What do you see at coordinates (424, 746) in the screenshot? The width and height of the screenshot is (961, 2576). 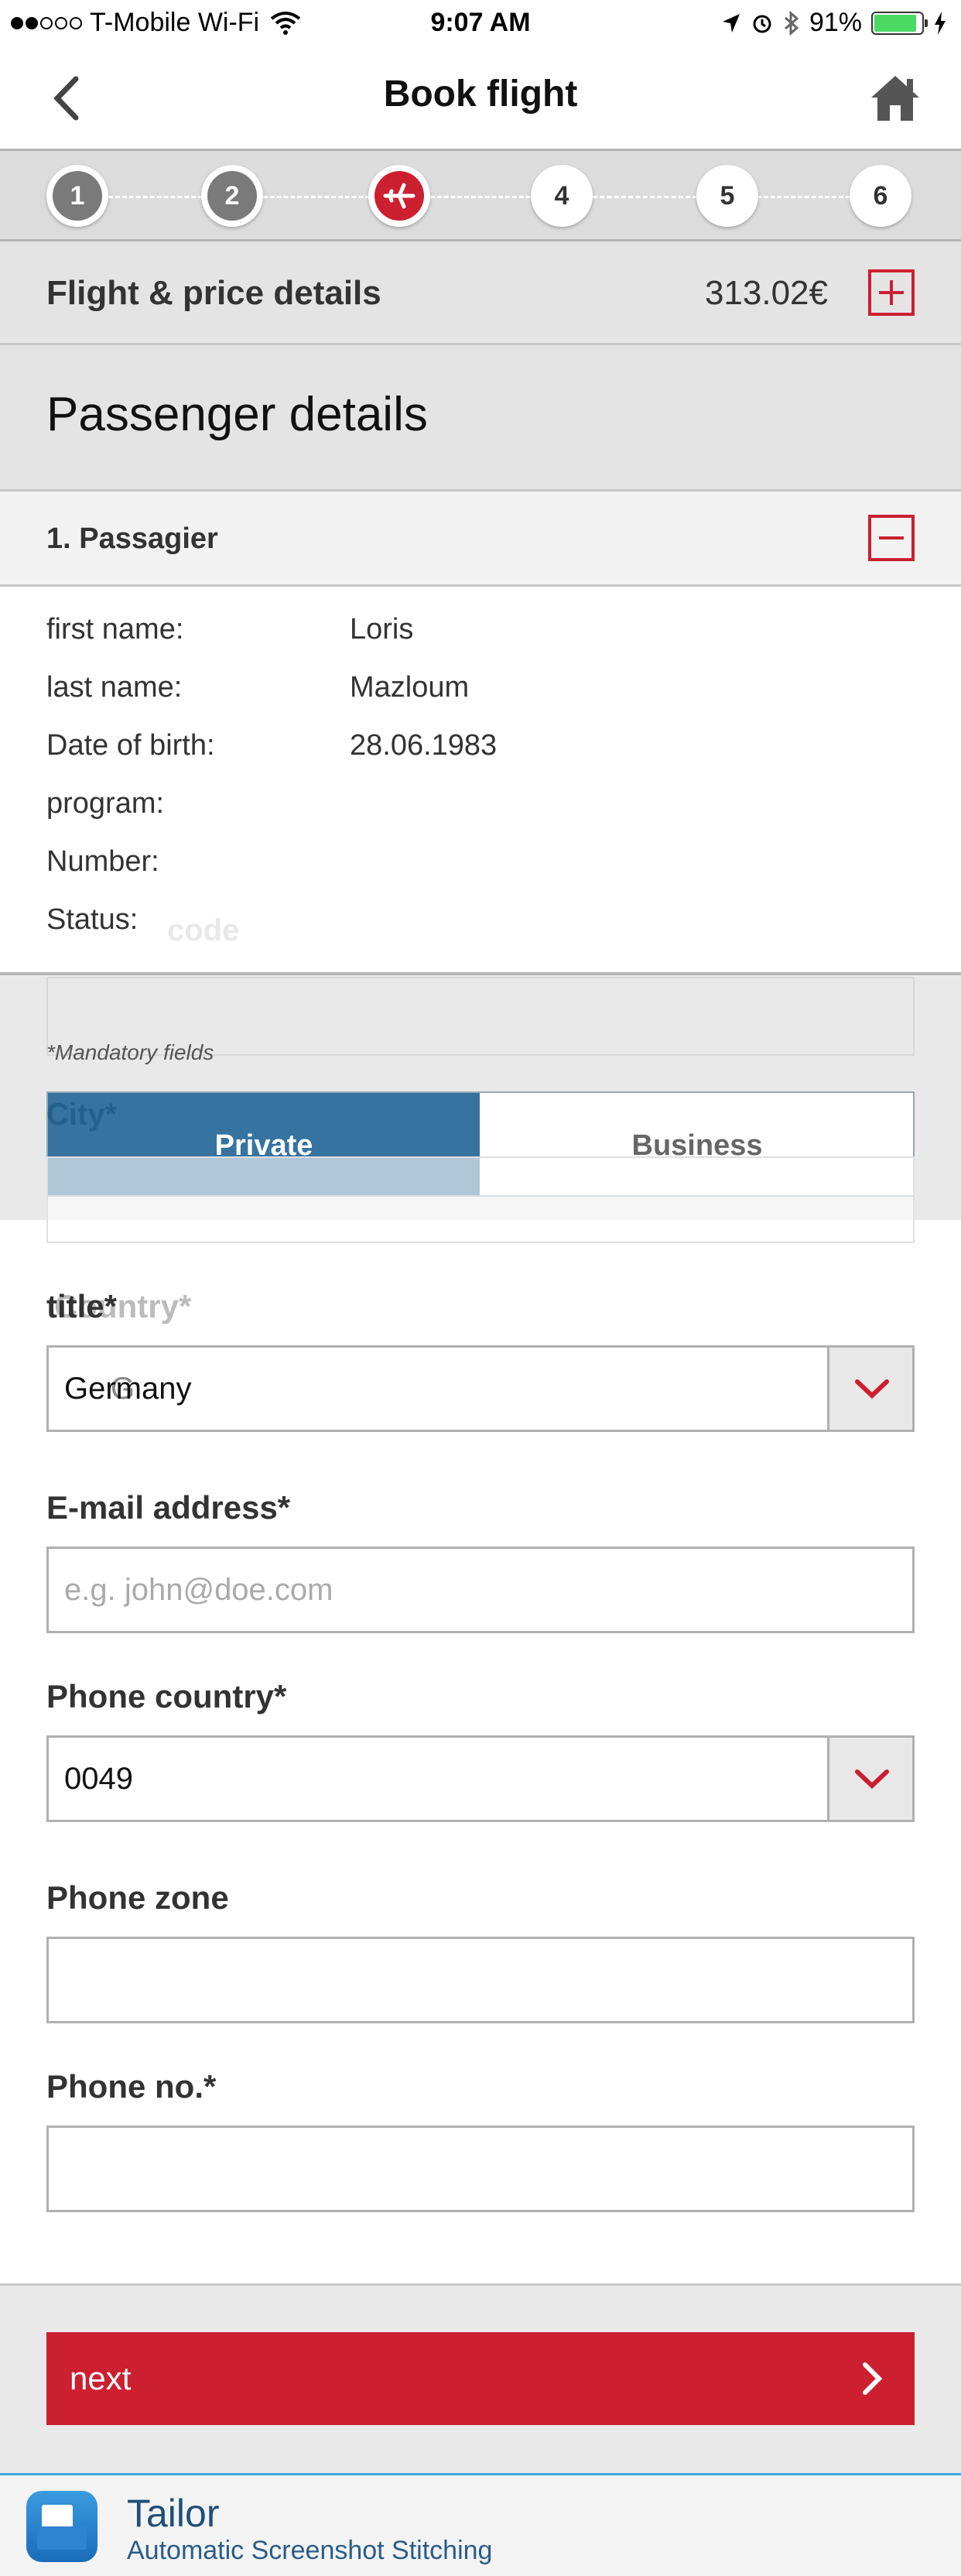 I see `detail-value: 28.06.1983` at bounding box center [424, 746].